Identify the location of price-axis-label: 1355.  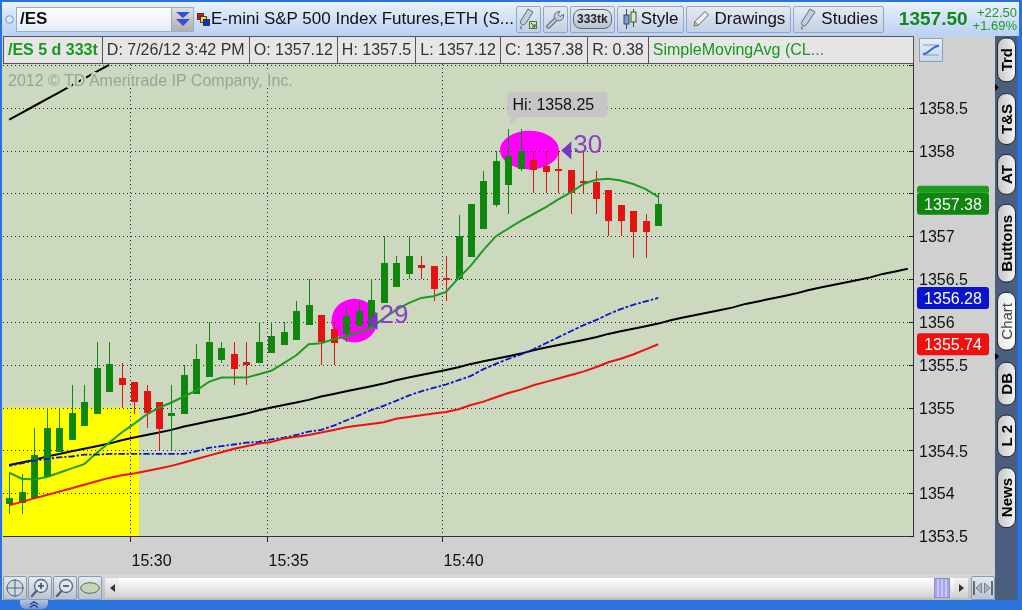
(937, 408).